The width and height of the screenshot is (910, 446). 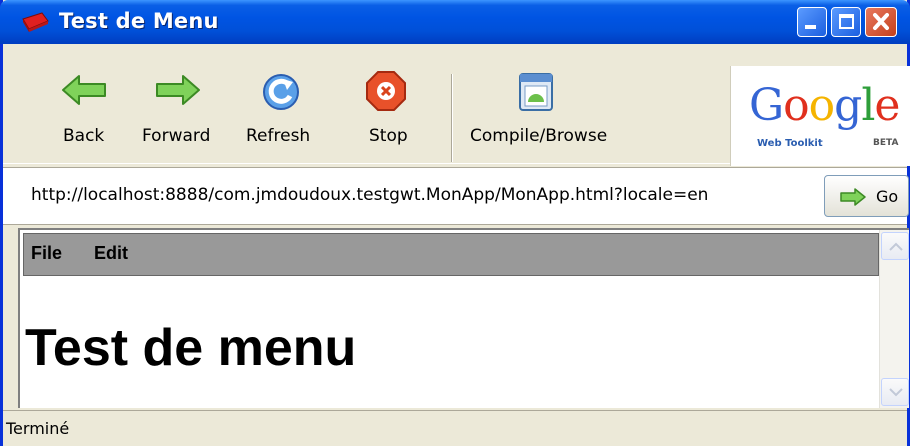 What do you see at coordinates (790, 143) in the screenshot?
I see `web-toolkit-text: Web Toolkit` at bounding box center [790, 143].